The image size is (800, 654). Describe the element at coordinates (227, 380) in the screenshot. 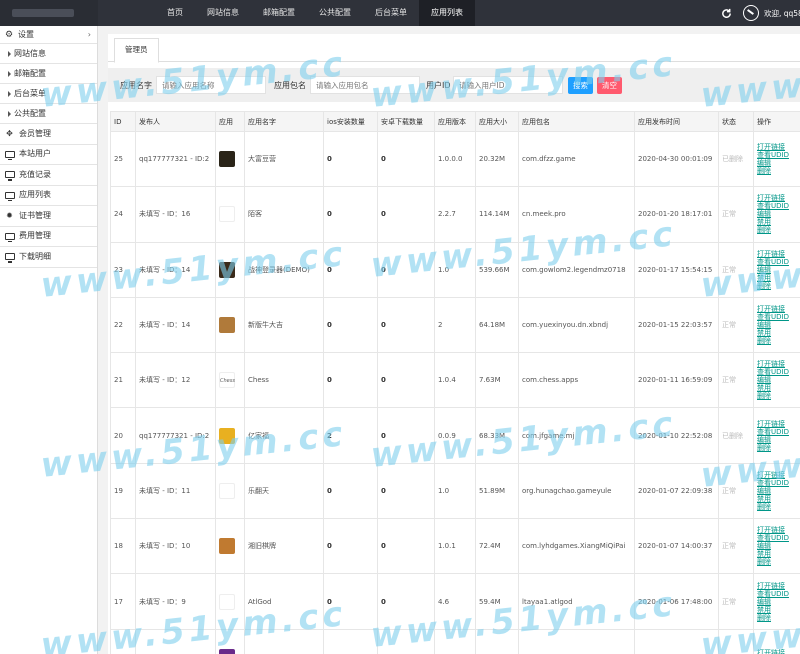

I see `app-icon: Chess` at that location.